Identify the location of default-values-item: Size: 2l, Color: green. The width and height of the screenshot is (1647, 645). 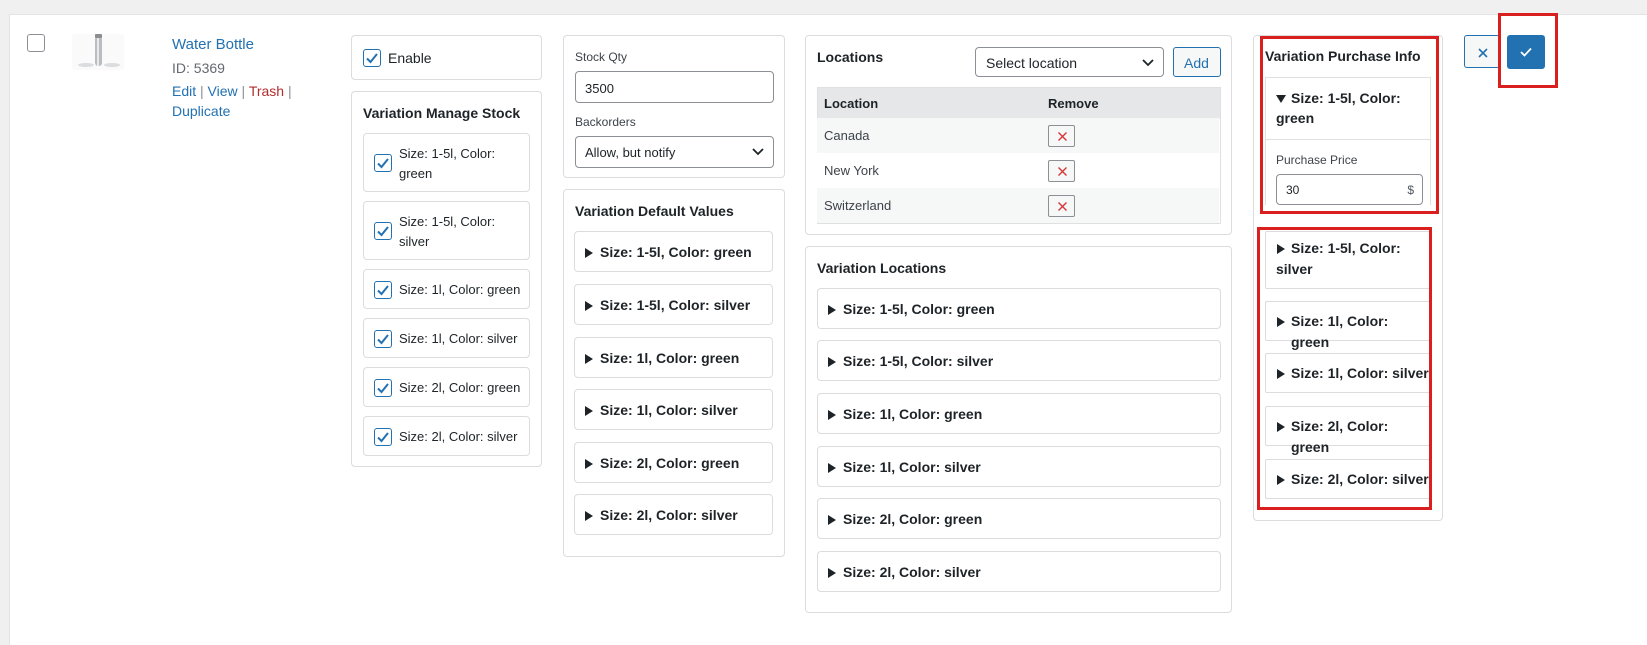
(673, 462).